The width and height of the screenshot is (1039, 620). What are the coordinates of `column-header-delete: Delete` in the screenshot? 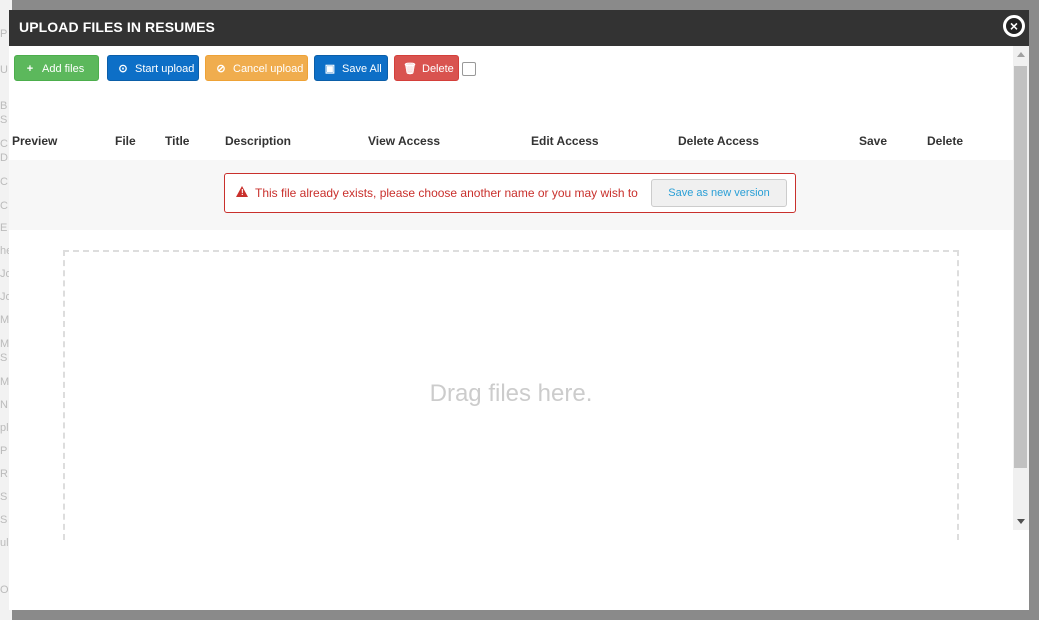 It's located at (945, 141).